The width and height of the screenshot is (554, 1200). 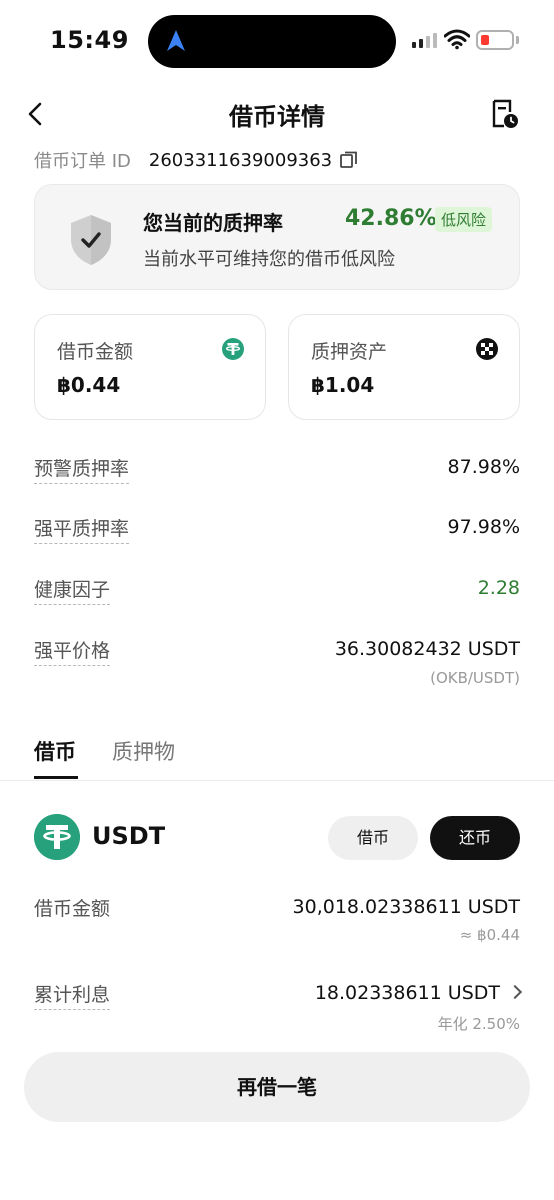 What do you see at coordinates (391, 218) in the screenshot?
I see `collateral-ratio-value: 42.86%` at bounding box center [391, 218].